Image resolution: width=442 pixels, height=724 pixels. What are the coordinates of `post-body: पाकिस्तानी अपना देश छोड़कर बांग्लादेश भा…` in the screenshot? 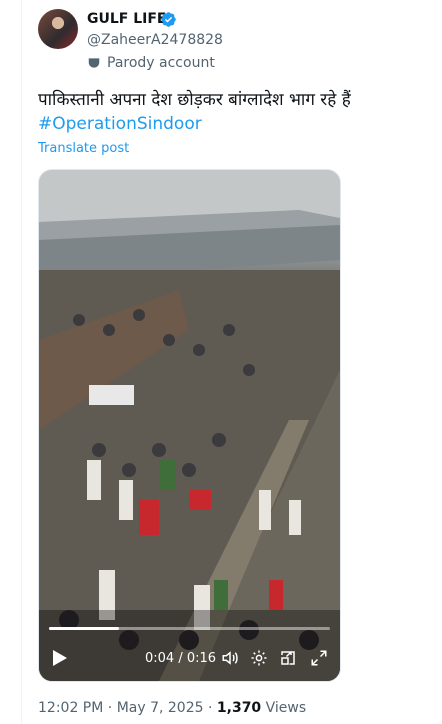 It's located at (194, 100).